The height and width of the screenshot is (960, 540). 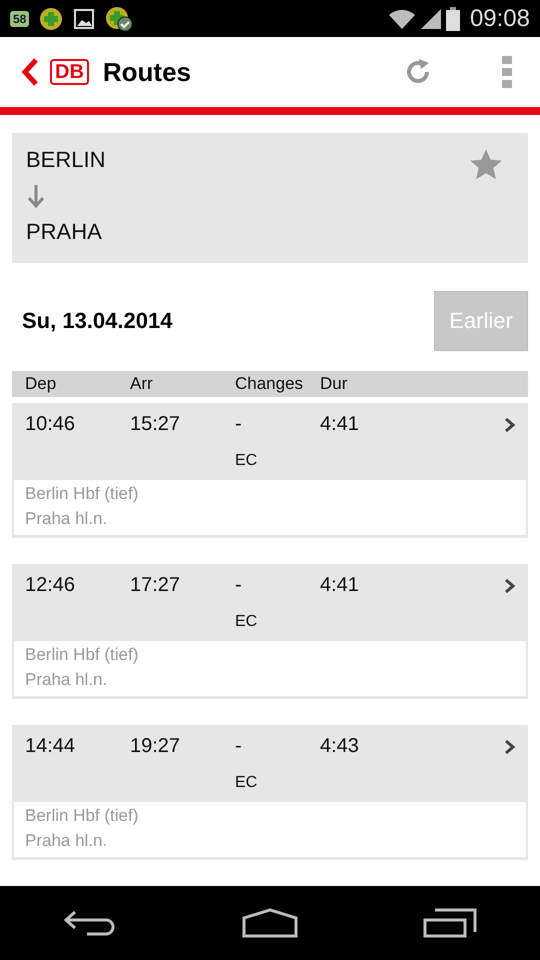 I want to click on battery-icon, so click(x=453, y=18).